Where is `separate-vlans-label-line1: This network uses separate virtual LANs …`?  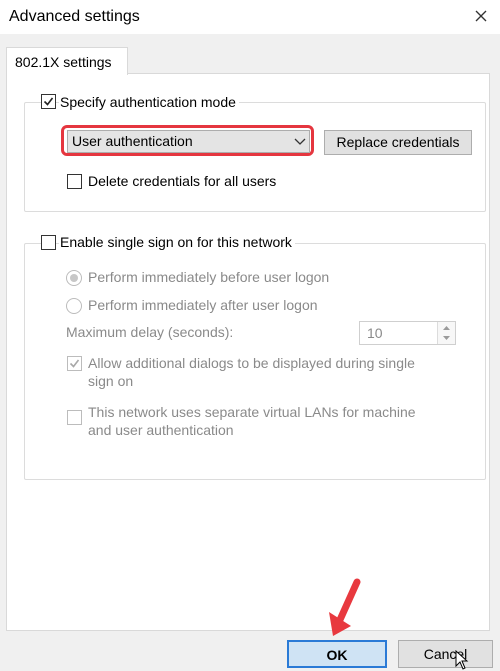
separate-vlans-label-line1: This network uses separate virtual LANs … is located at coordinates (252, 412).